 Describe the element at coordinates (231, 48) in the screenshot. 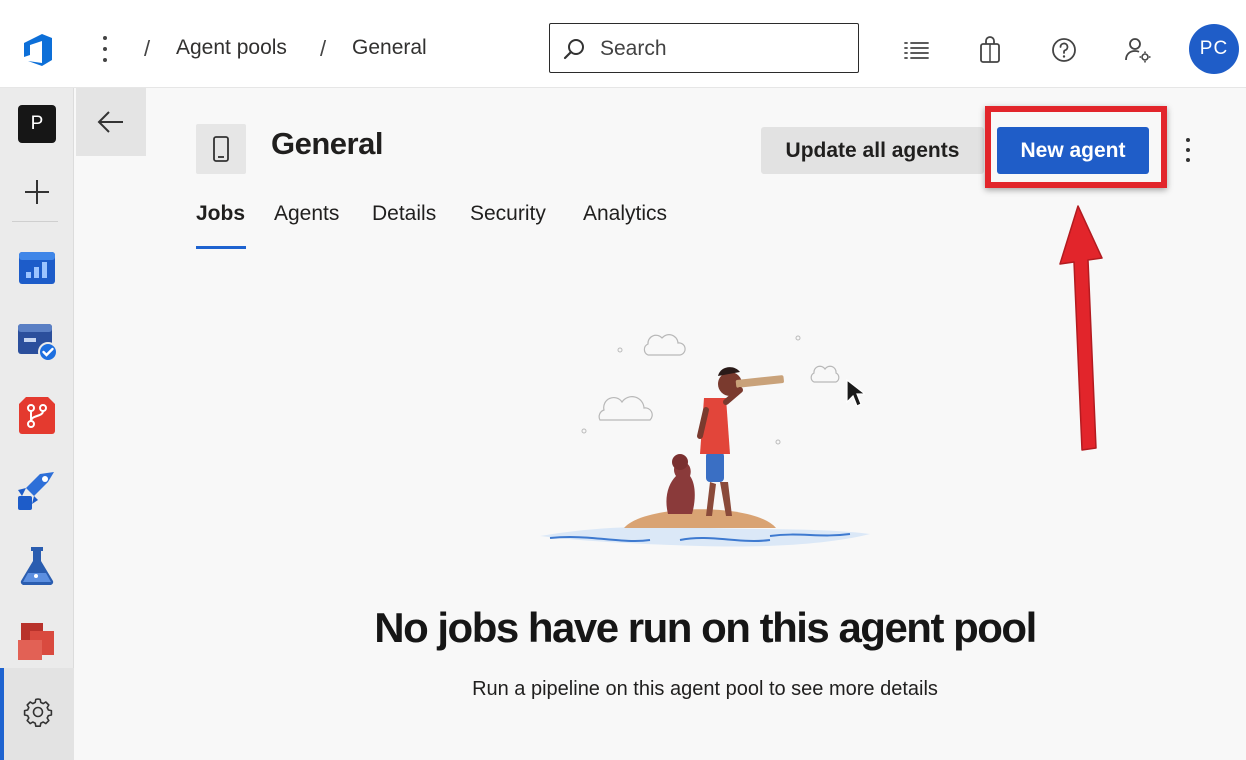

I see `breadcrumb-agent-pools: Agent pools` at that location.